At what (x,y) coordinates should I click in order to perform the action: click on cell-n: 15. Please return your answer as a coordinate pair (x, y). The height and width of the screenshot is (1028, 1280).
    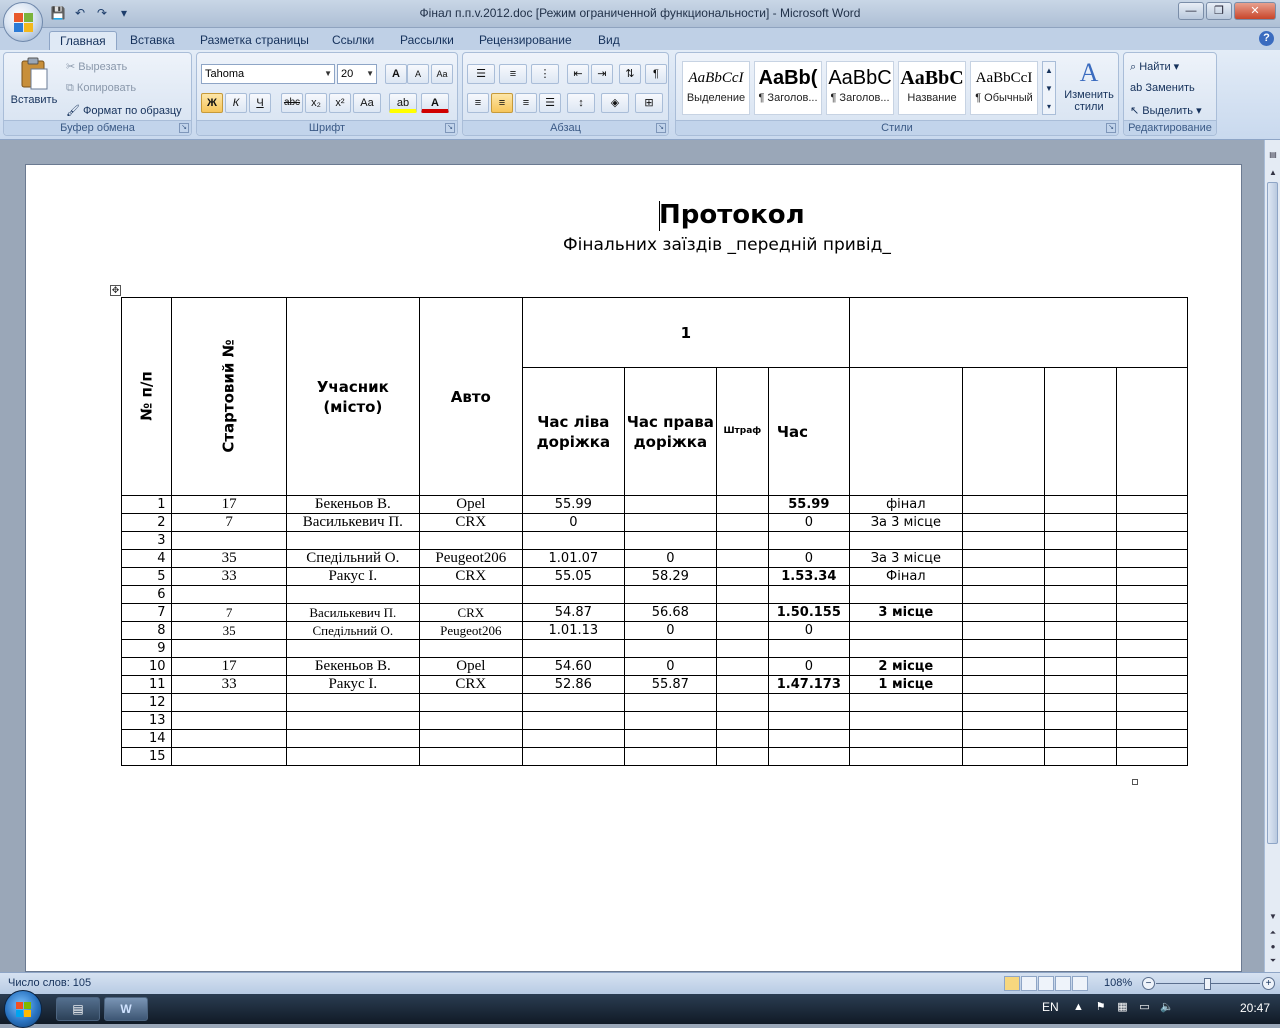
    Looking at the image, I should click on (146, 756).